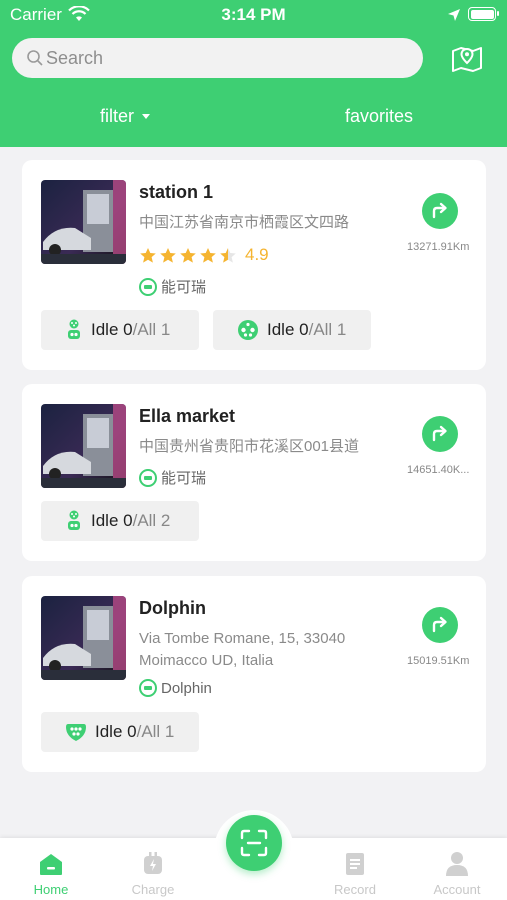 The height and width of the screenshot is (900, 507). Describe the element at coordinates (153, 864) in the screenshot. I see `charge-icon` at that location.